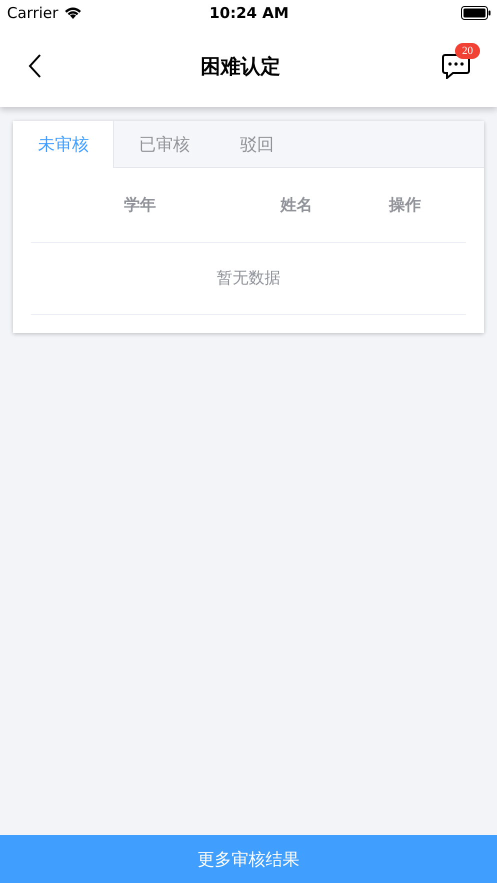 The width and height of the screenshot is (497, 883). I want to click on column-header: 学年, so click(140, 205).